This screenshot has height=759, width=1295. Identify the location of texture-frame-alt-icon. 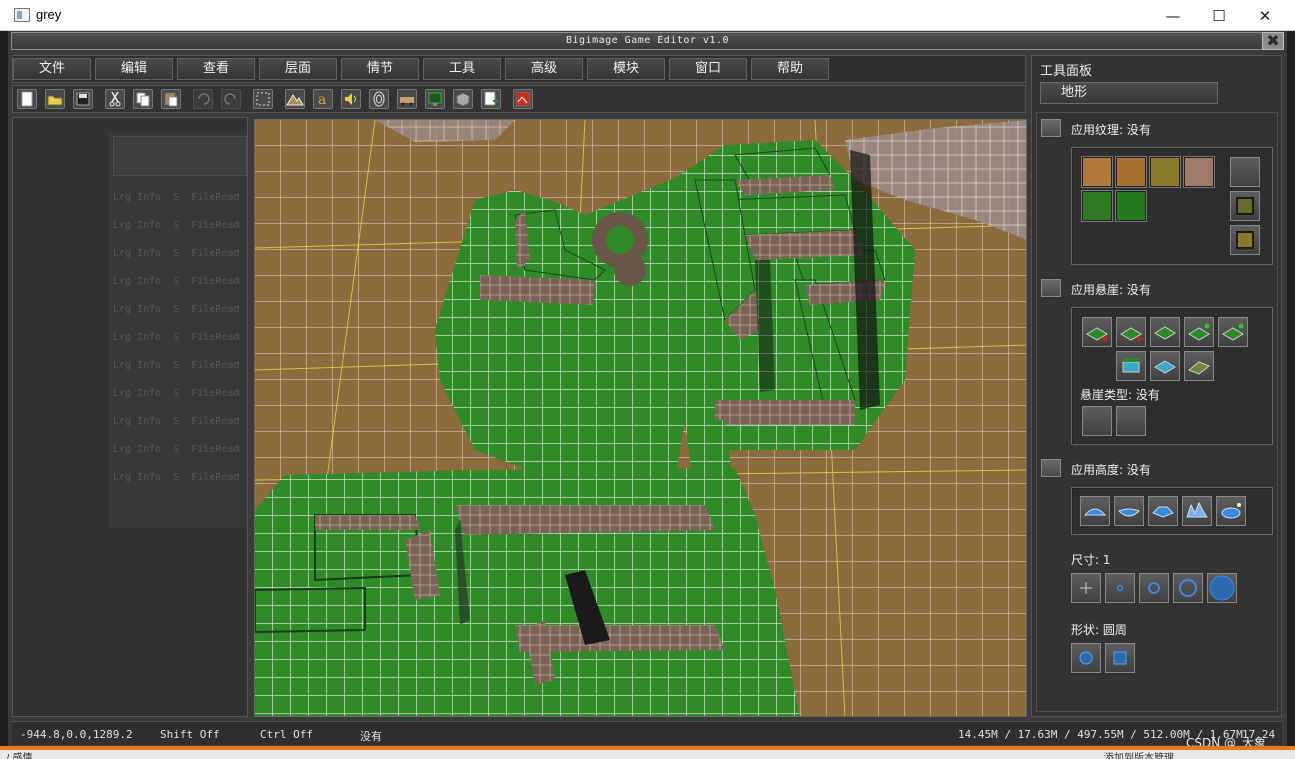
(1245, 240).